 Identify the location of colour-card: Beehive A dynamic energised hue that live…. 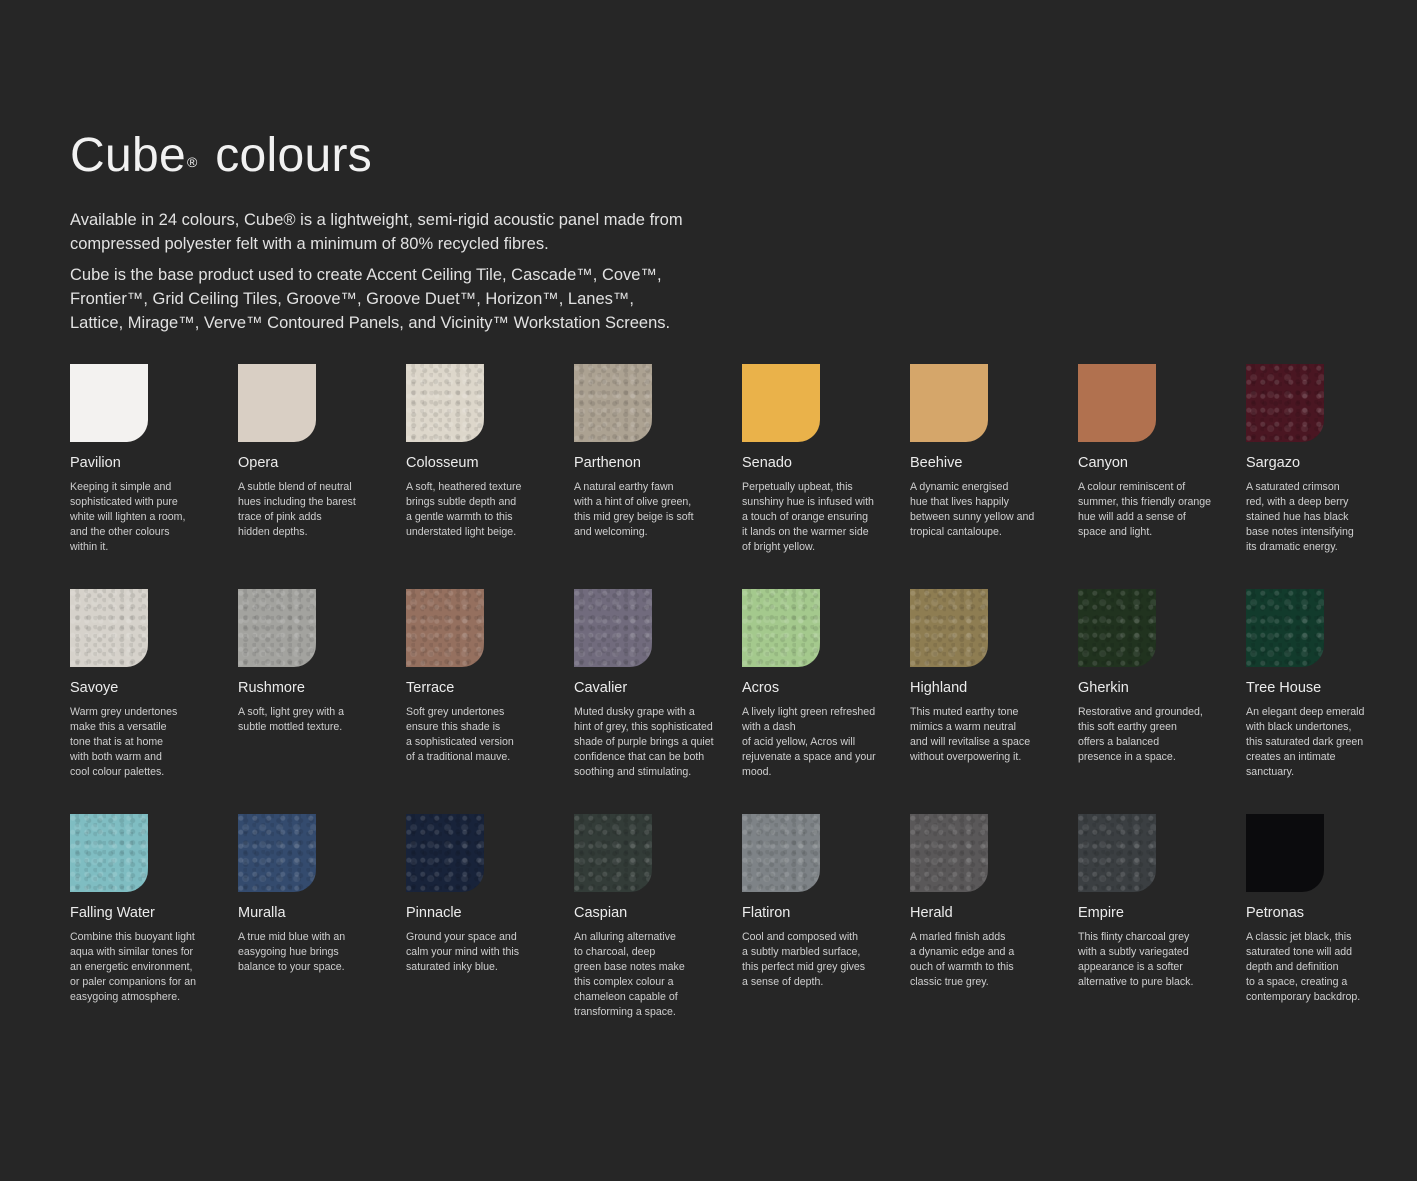
(994, 476).